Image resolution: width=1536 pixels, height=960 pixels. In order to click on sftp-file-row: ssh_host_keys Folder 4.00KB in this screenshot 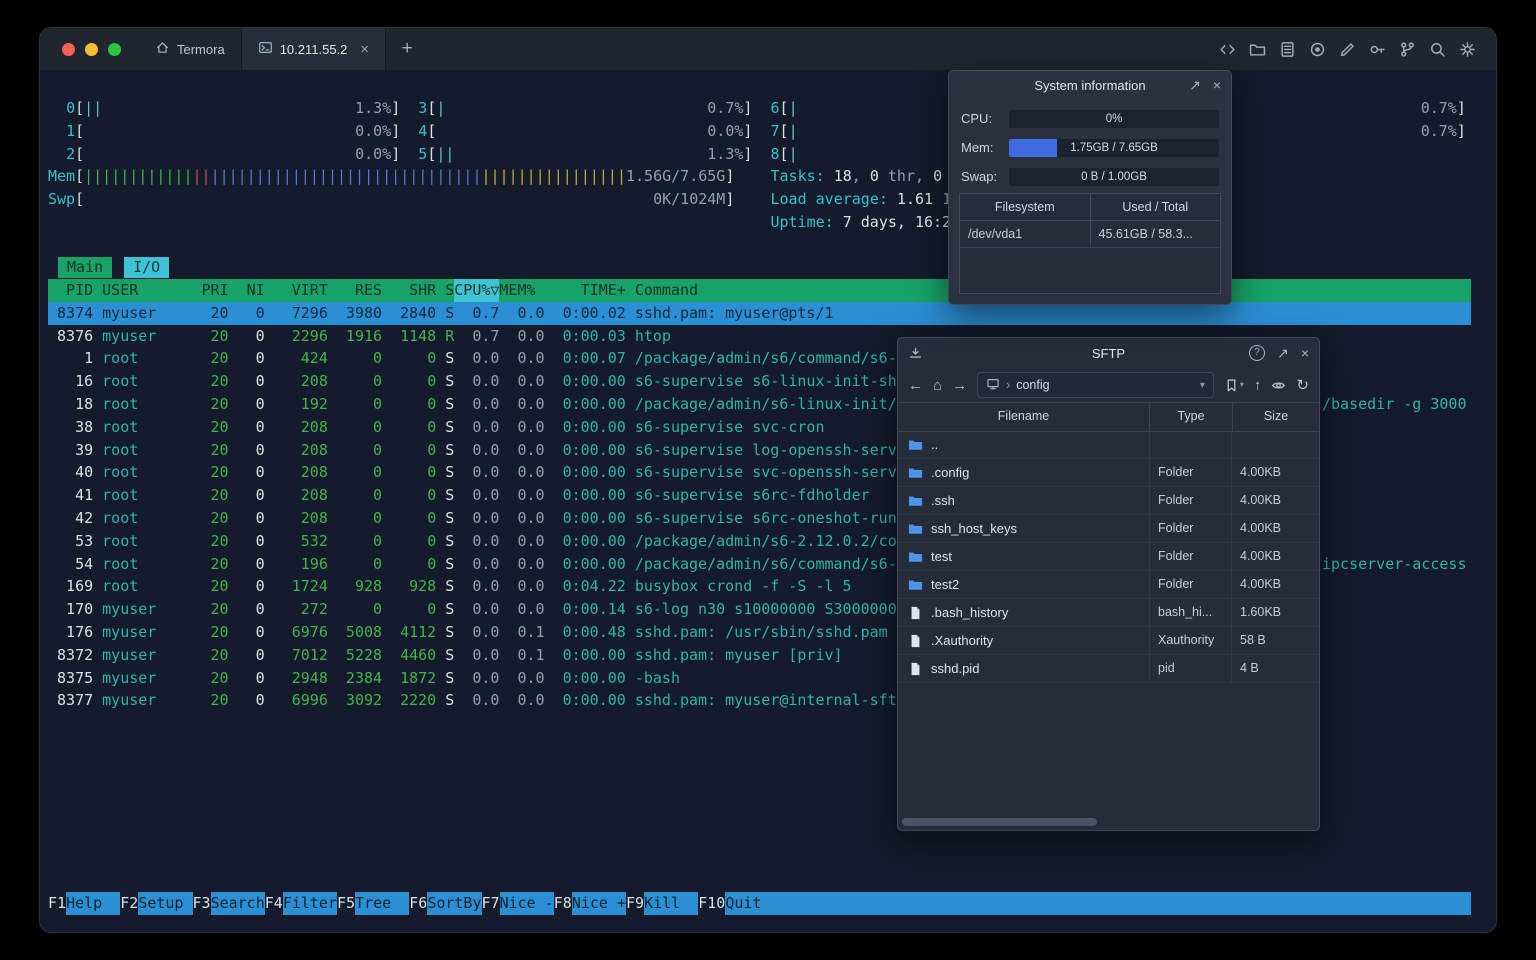, I will do `click(1108, 529)`.